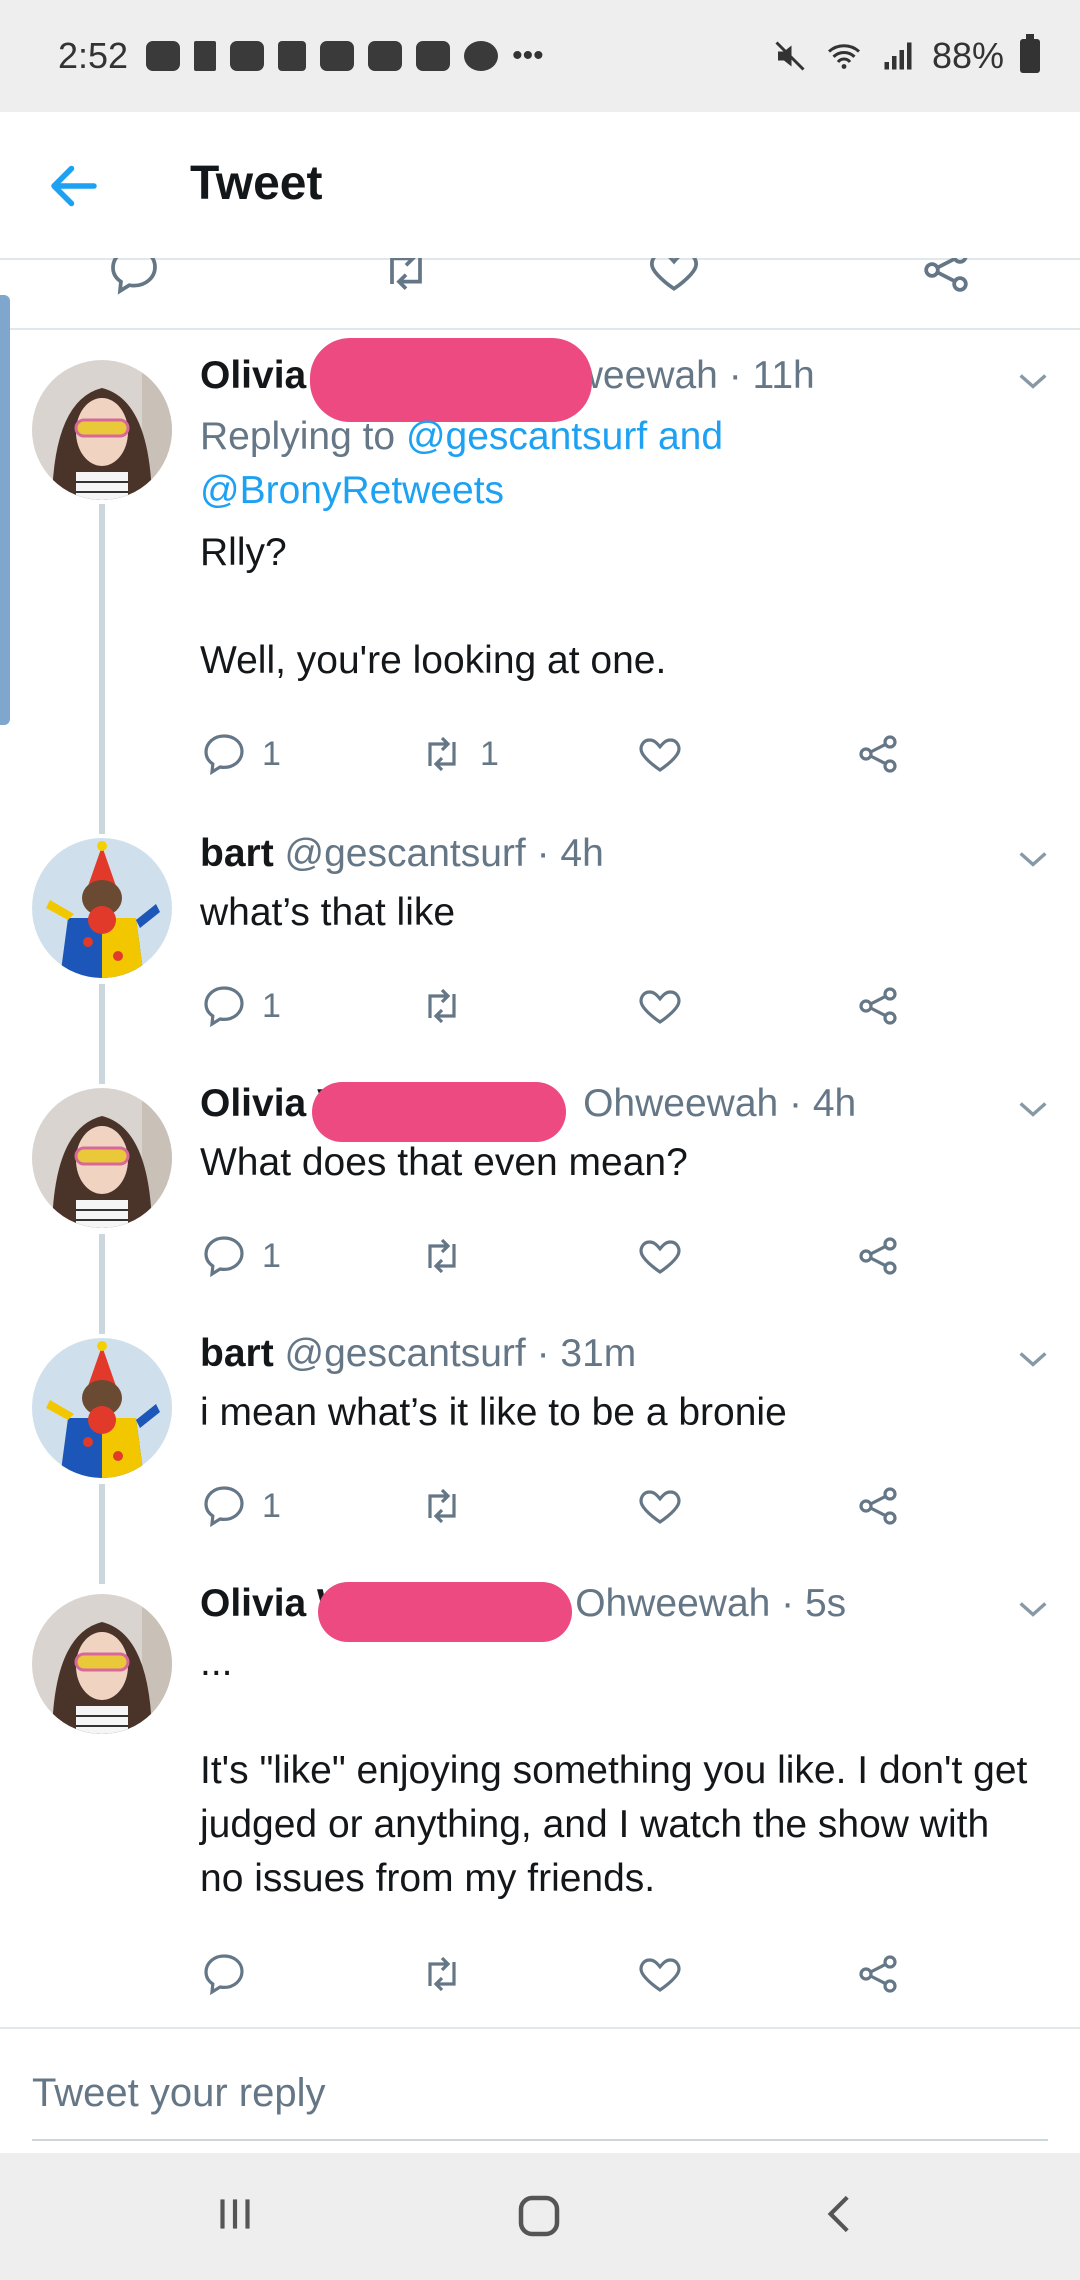 The width and height of the screenshot is (1080, 2280). What do you see at coordinates (841, 2214) in the screenshot?
I see `back-icon` at bounding box center [841, 2214].